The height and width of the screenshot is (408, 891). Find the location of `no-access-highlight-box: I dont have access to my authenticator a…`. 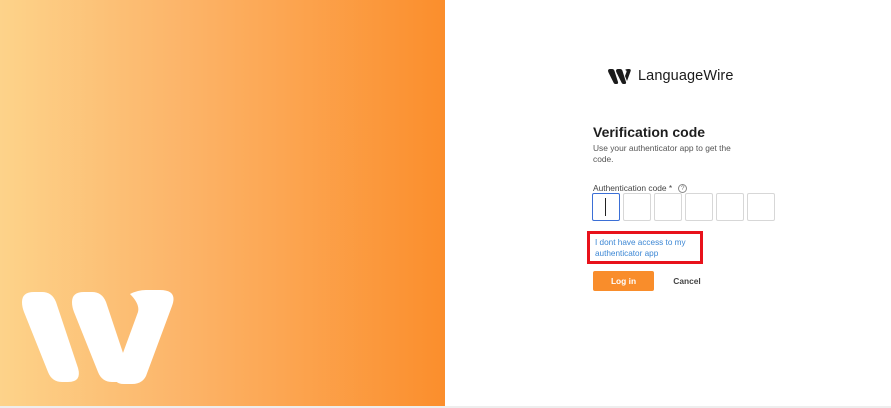

no-access-highlight-box: I dont have access to my authenticator a… is located at coordinates (645, 247).